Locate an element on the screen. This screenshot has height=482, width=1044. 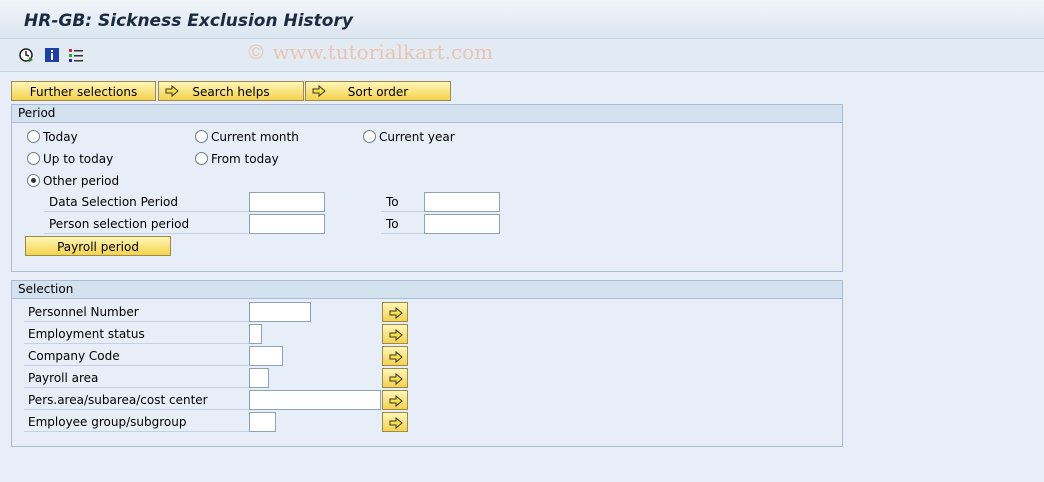
further-selections-button: Further selections is located at coordinates (83, 91).